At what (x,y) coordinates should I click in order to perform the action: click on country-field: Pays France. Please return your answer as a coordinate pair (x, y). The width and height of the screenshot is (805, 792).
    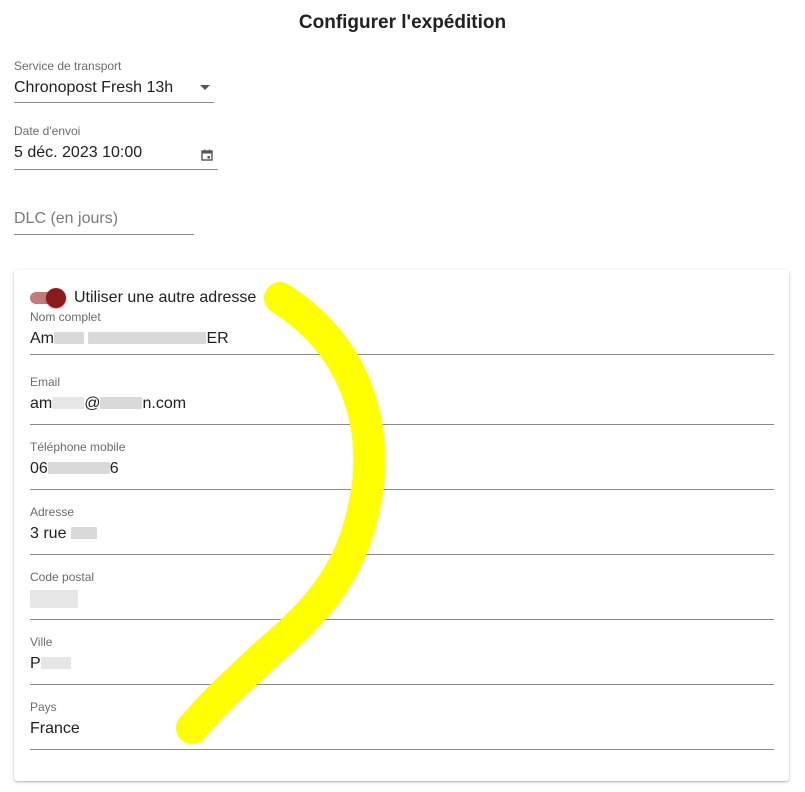
    Looking at the image, I should click on (402, 725).